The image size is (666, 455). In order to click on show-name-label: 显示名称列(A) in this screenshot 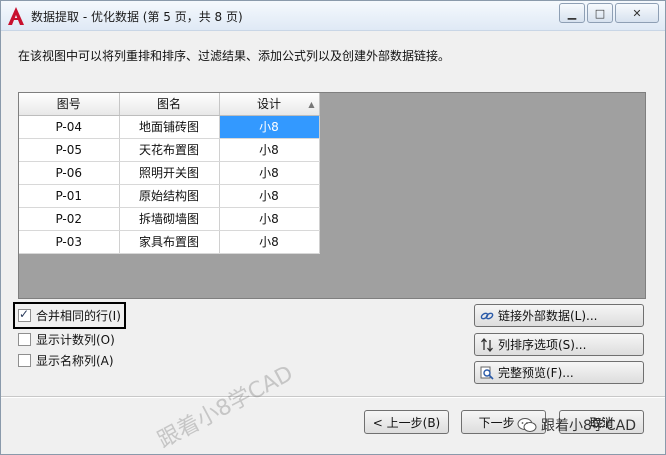, I will do `click(75, 361)`.